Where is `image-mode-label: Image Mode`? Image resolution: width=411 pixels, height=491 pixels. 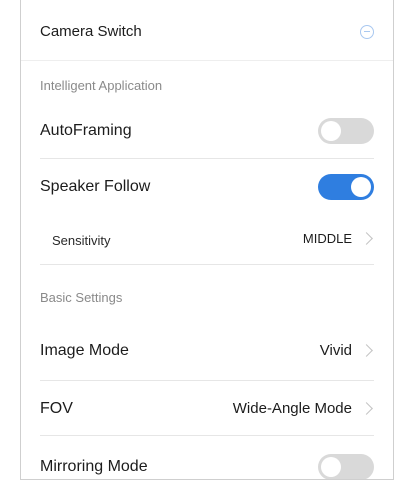 image-mode-label: Image Mode is located at coordinates (84, 350).